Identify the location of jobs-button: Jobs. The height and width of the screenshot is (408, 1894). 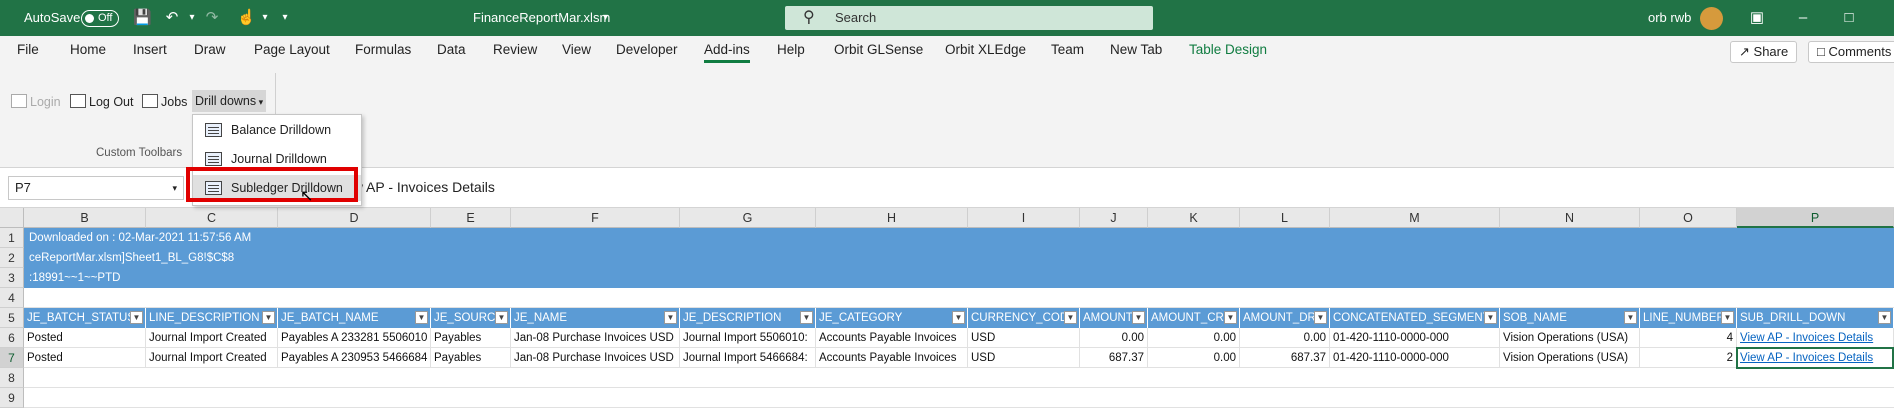
(164, 101).